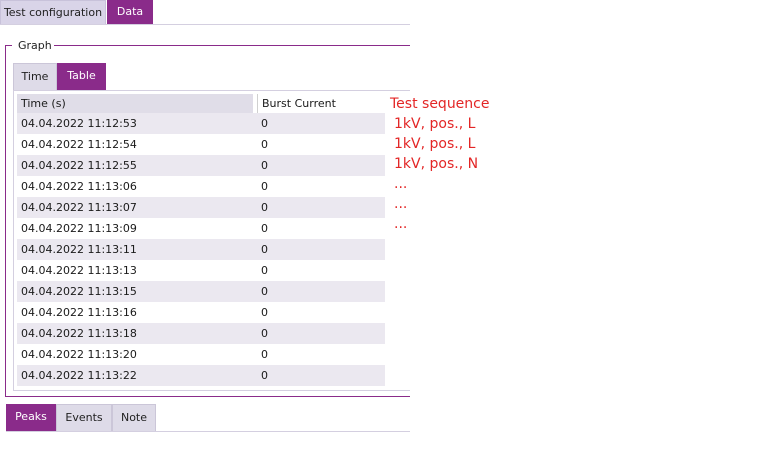 This screenshot has width=767, height=463. I want to click on tab-peaks: Peaks, so click(31, 418).